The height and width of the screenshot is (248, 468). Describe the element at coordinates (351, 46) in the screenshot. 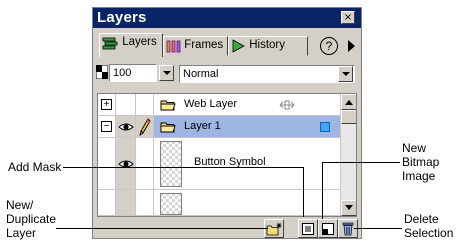

I see `panel-menu-arrow-icon` at that location.